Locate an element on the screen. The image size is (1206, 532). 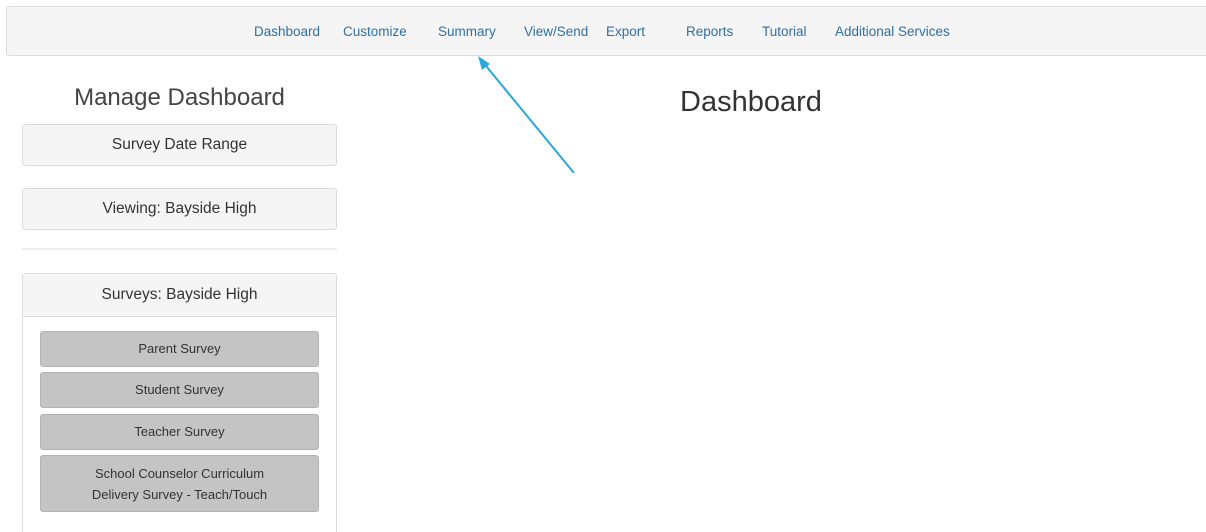
manage-dashboard-title: Manage Dashboard is located at coordinates (179, 97).